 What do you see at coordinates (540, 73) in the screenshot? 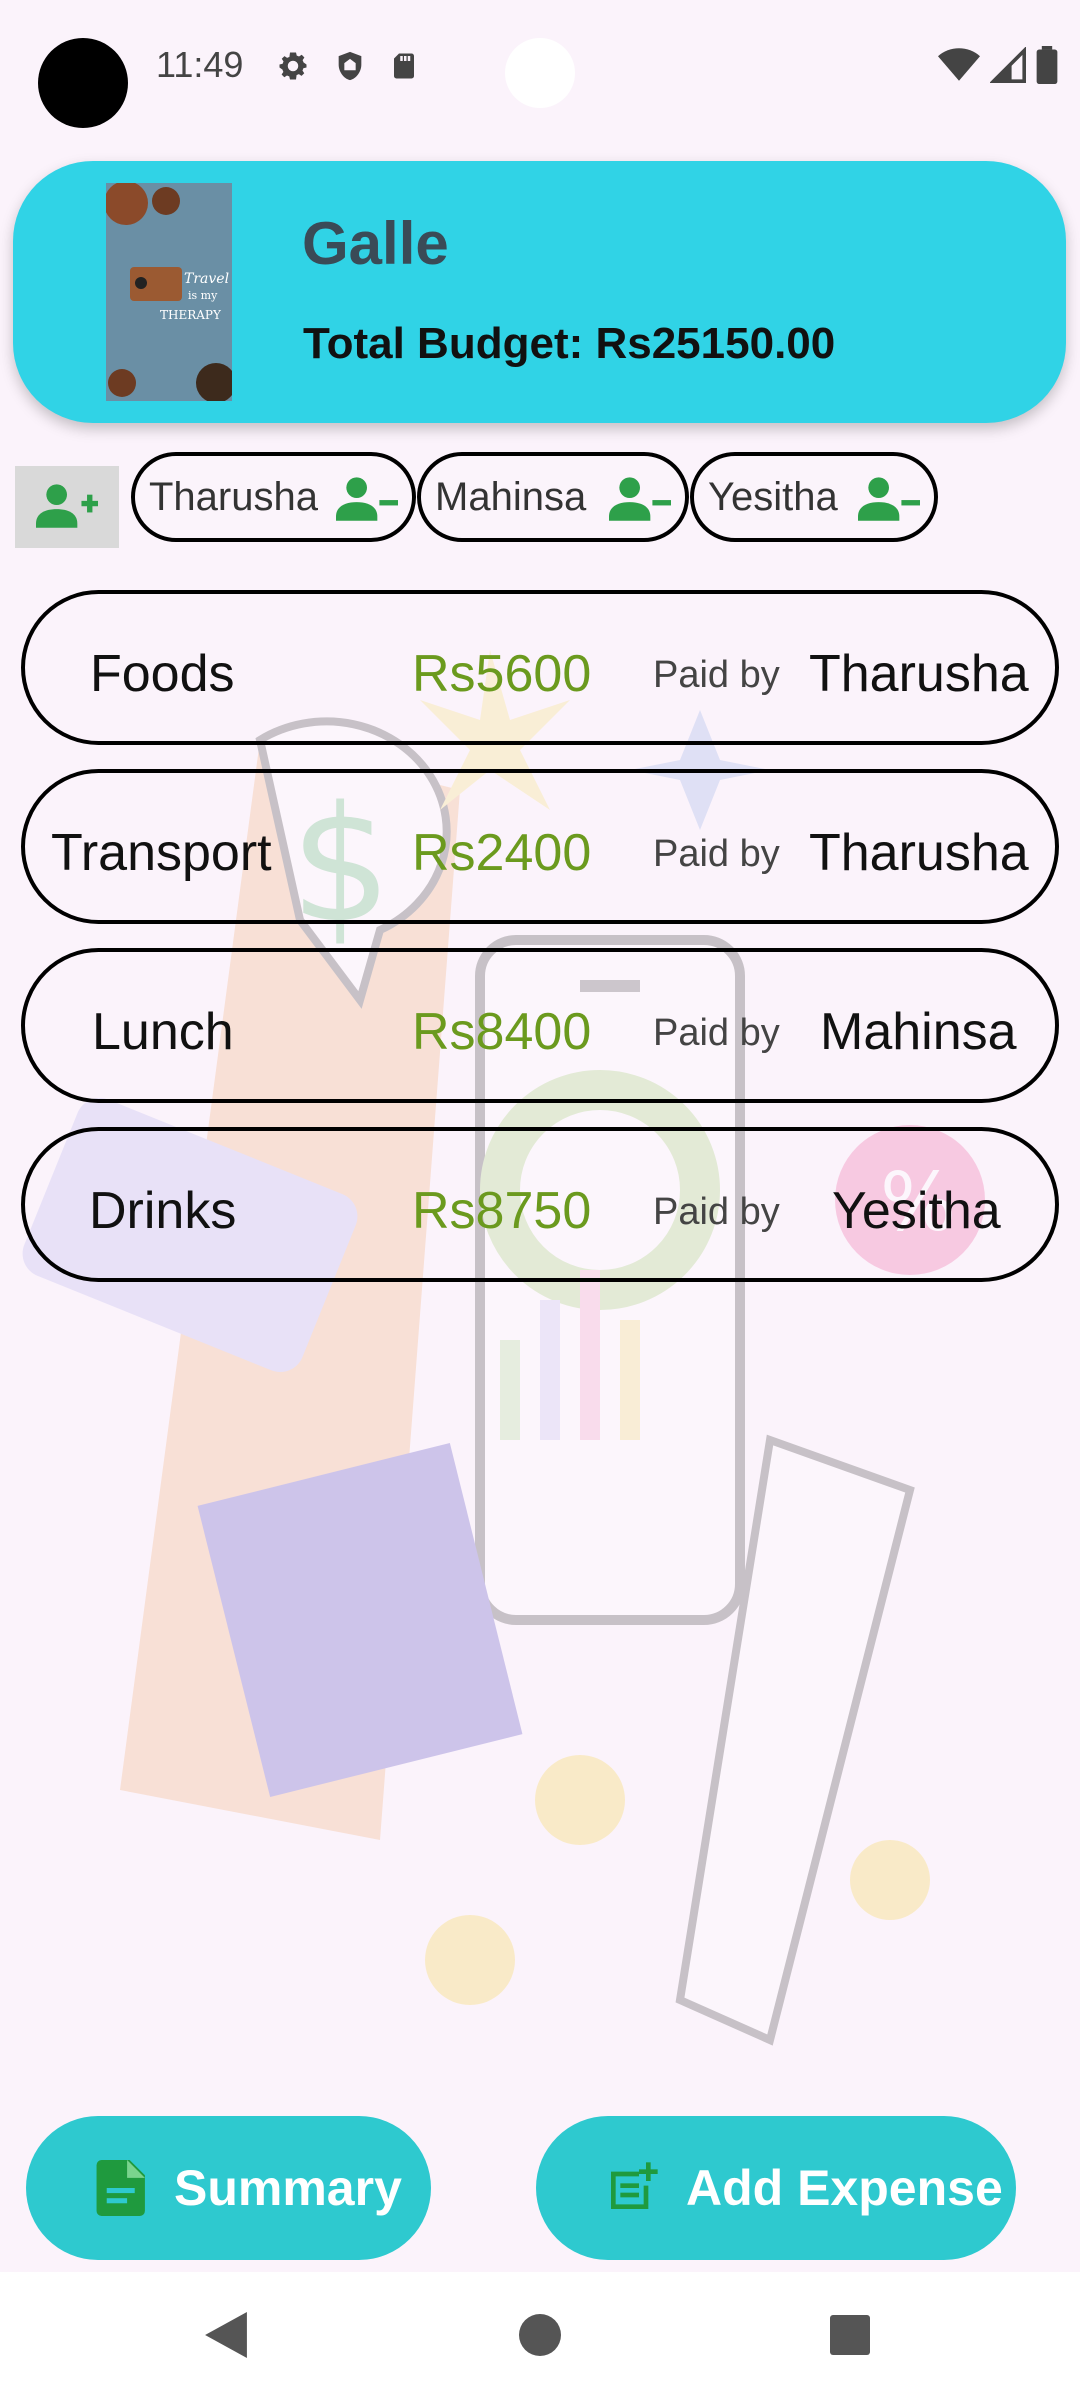
I see `notification-dot` at bounding box center [540, 73].